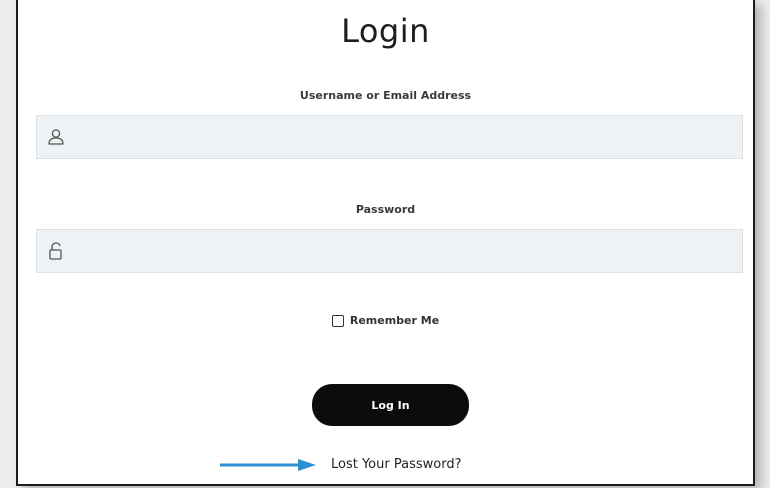 This screenshot has height=488, width=770. I want to click on user-icon, so click(56, 137).